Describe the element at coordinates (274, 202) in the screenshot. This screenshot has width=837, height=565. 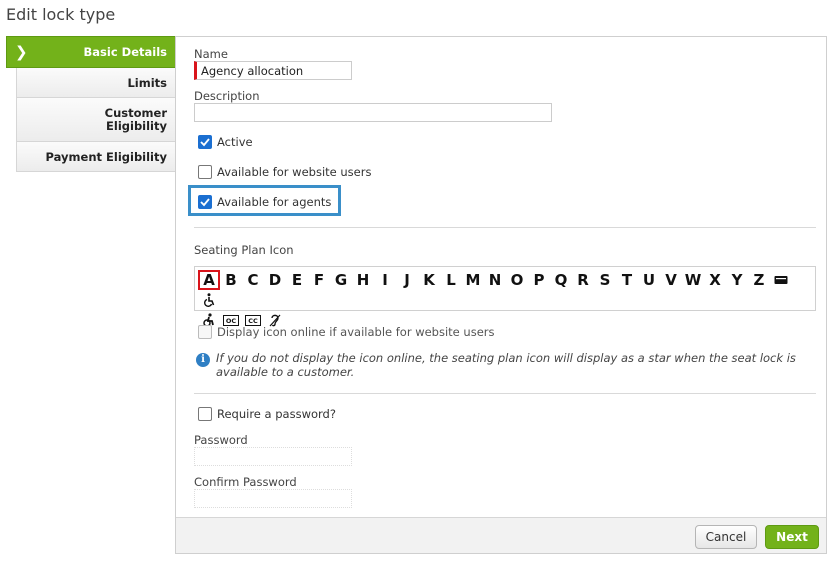
I see `agents-label: Available for agents` at that location.